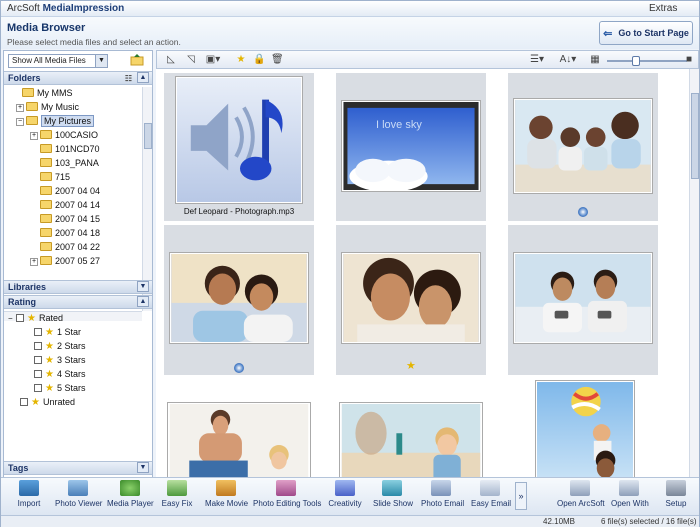 This screenshot has height=527, width=700. Describe the element at coordinates (70, 233) in the screenshot. I see `tree-item: 2007 04 18` at that location.